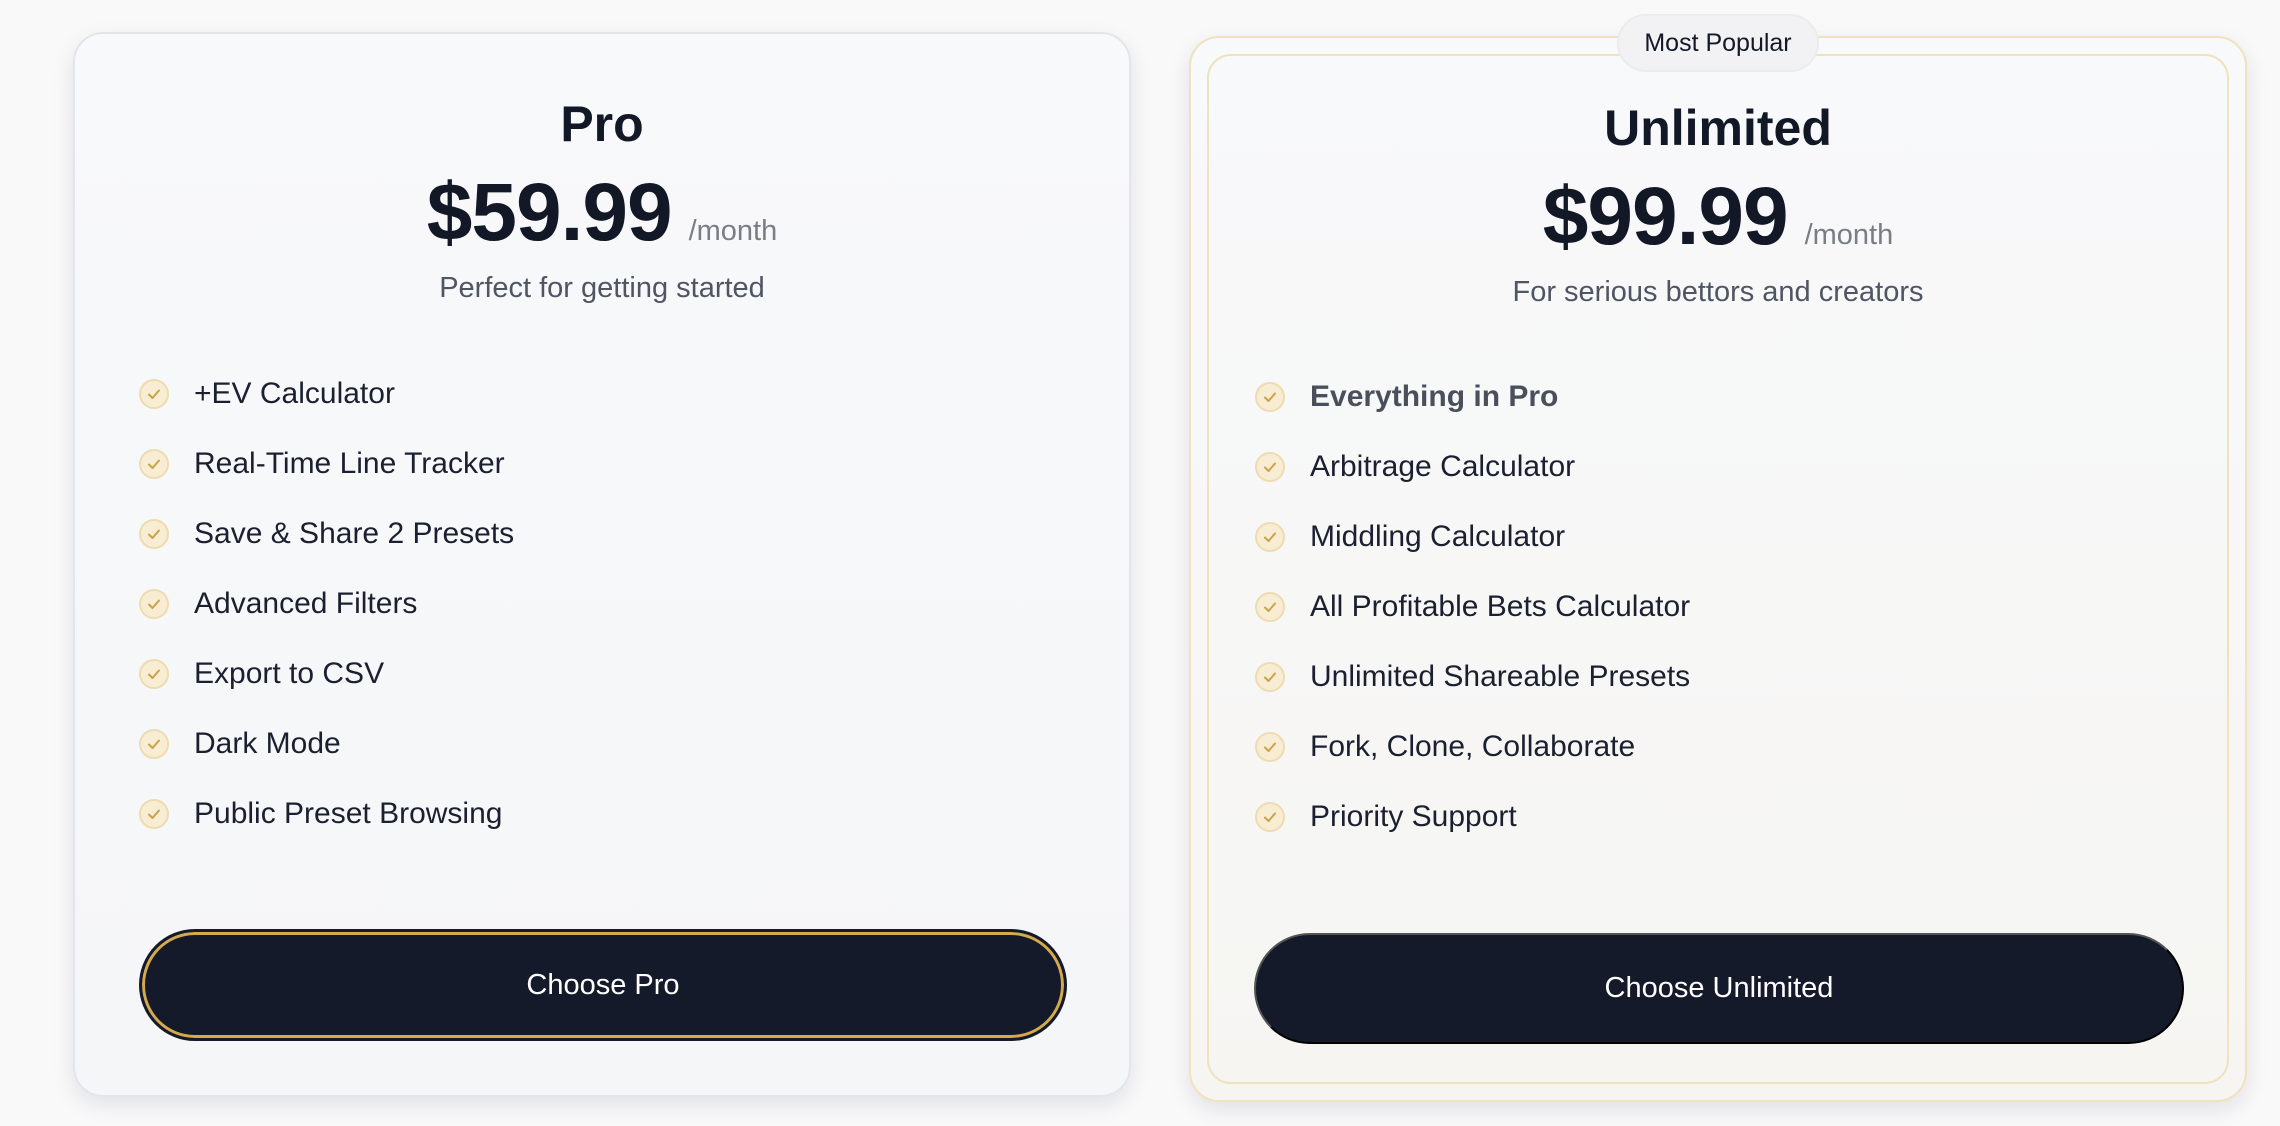  What do you see at coordinates (354, 533) in the screenshot?
I see `feature-label: Save & Share 2 Presets` at bounding box center [354, 533].